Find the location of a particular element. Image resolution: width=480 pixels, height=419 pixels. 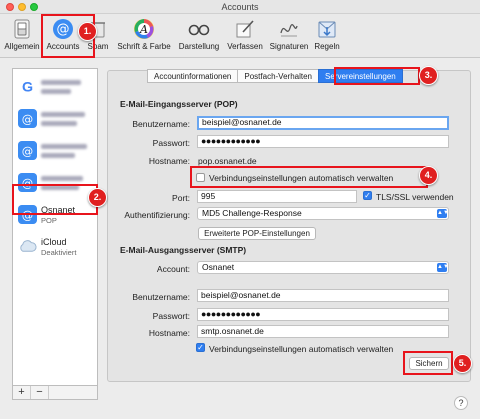

incoming-username-field: beispiel@osnanet.de is located at coordinates (323, 123).